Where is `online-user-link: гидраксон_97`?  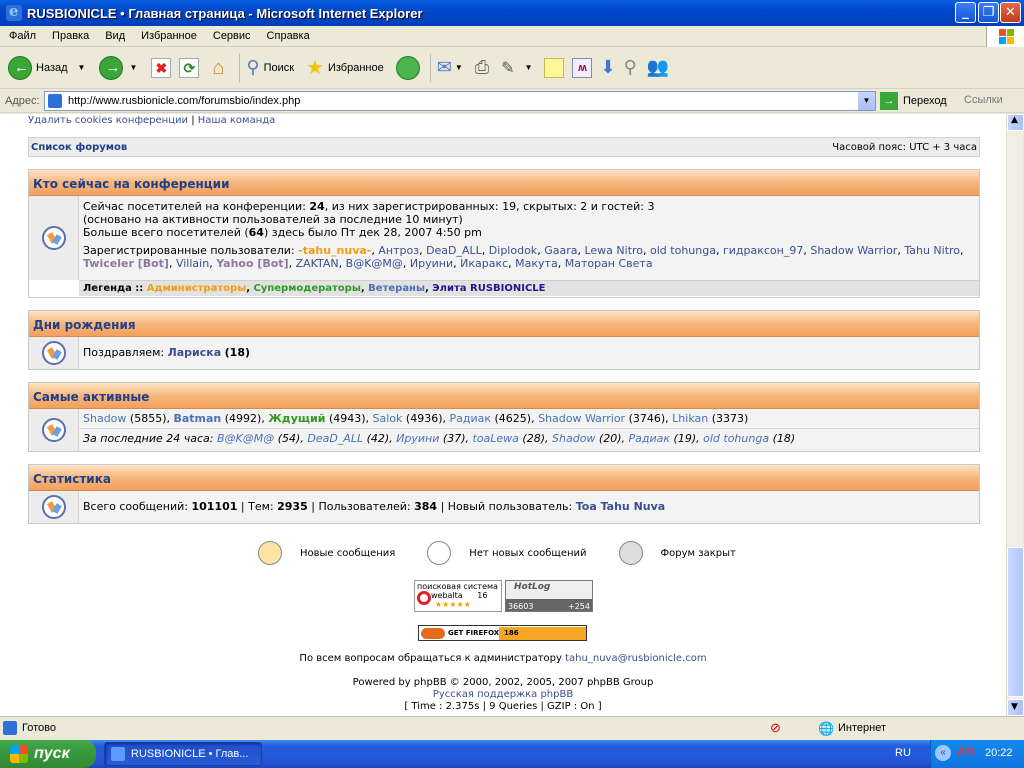
online-user-link: гидраксон_97 is located at coordinates (763, 250).